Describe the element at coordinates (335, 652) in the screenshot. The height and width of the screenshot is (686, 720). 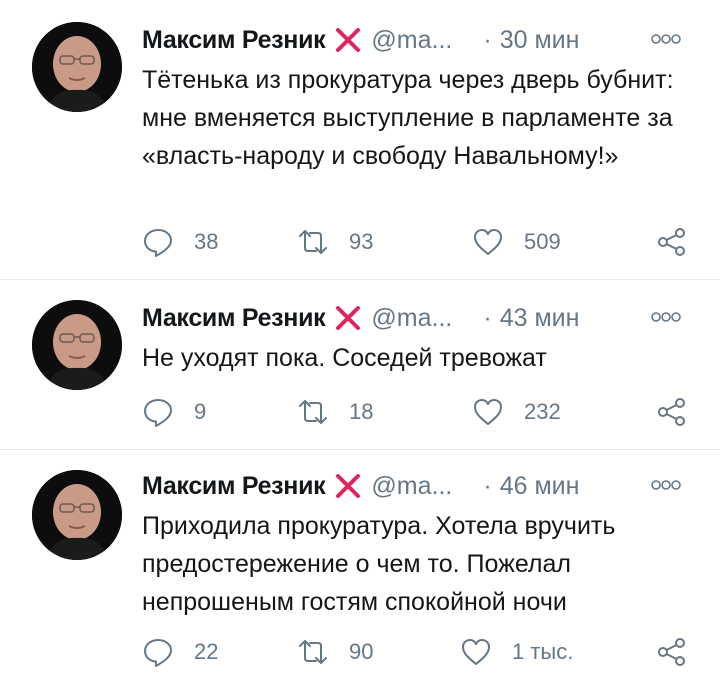
I see `retweet-button: 90` at that location.